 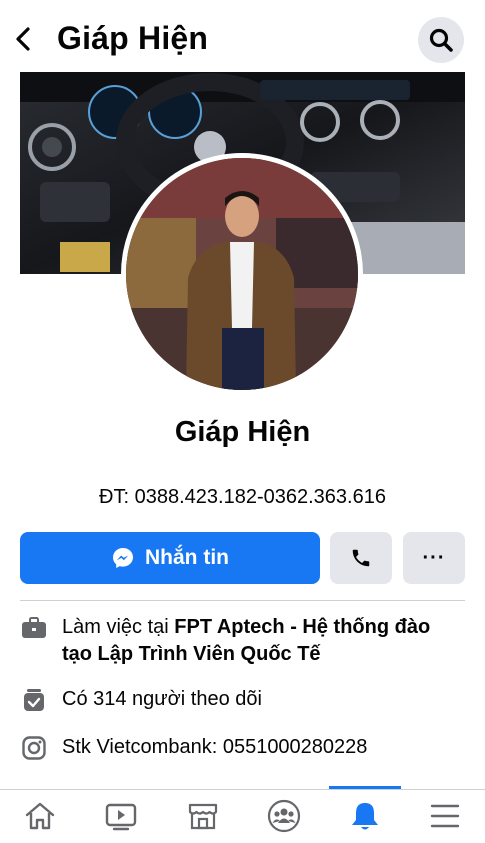 I want to click on followers-text: Có 314 người theo dõi, so click(x=263, y=699).